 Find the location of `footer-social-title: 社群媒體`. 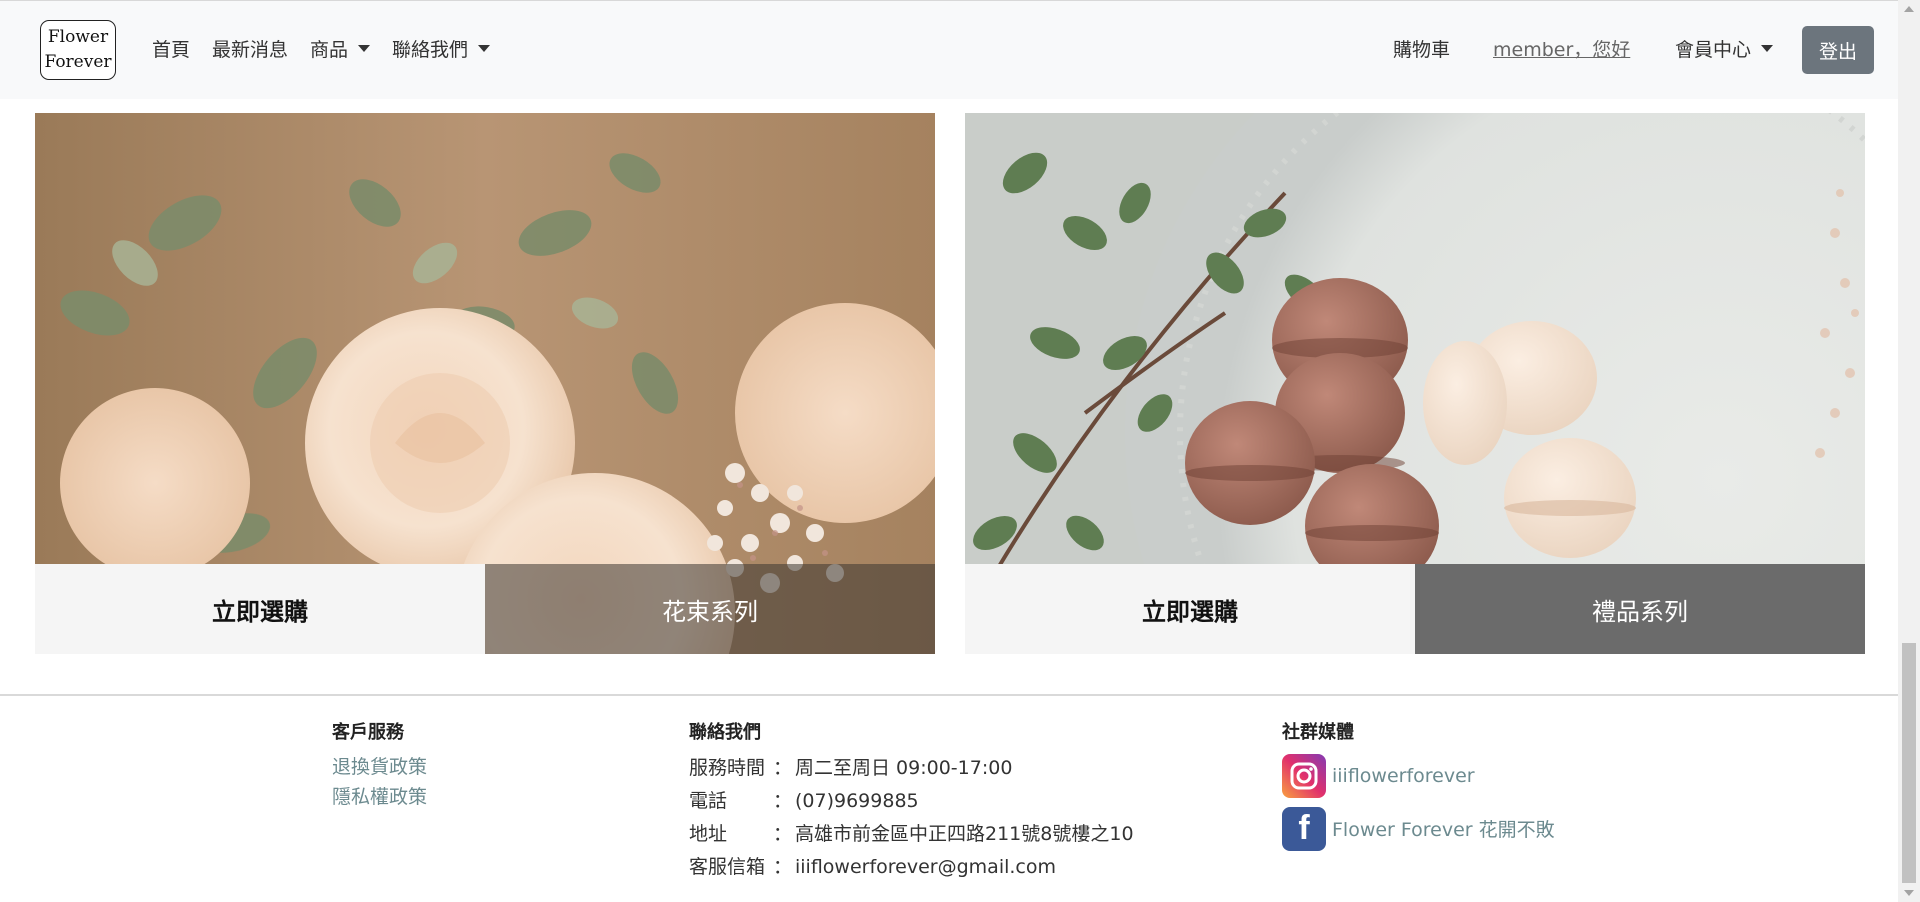

footer-social-title: 社群媒體 is located at coordinates (1318, 732).